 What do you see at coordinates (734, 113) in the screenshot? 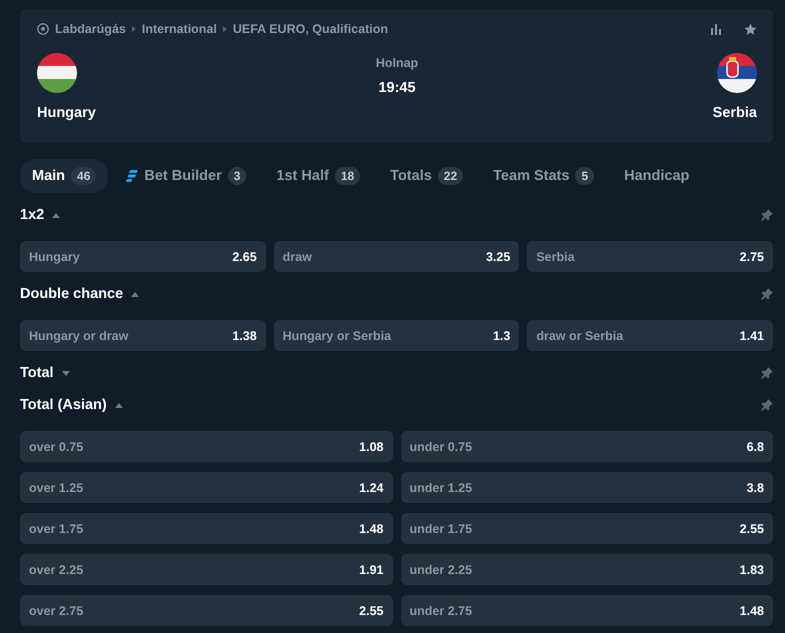
I see `team-name: Serbia` at bounding box center [734, 113].